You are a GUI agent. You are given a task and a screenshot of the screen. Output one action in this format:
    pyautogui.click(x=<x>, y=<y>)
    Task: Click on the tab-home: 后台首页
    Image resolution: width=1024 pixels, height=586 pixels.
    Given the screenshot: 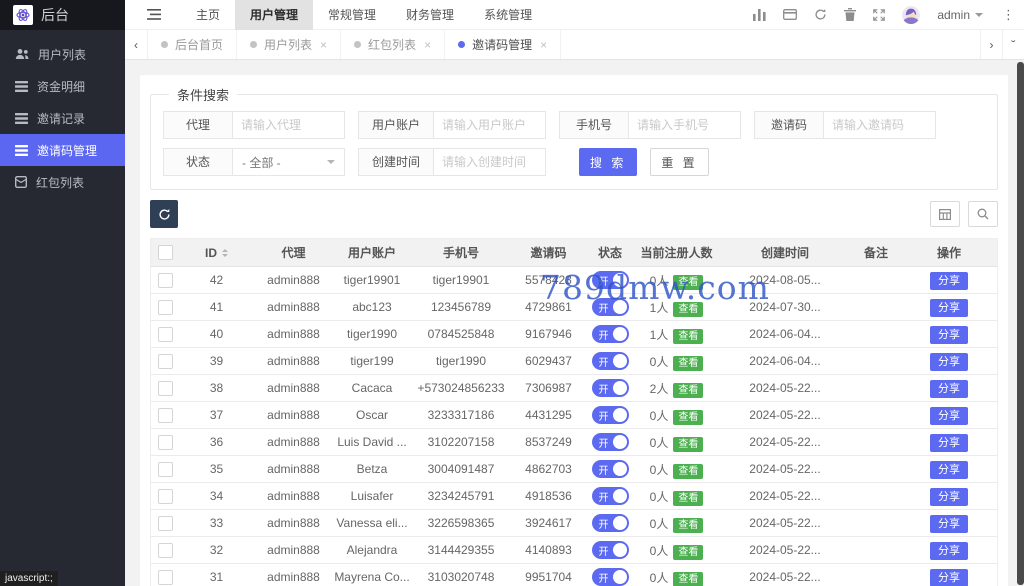 What is the action you would take?
    pyautogui.click(x=193, y=44)
    